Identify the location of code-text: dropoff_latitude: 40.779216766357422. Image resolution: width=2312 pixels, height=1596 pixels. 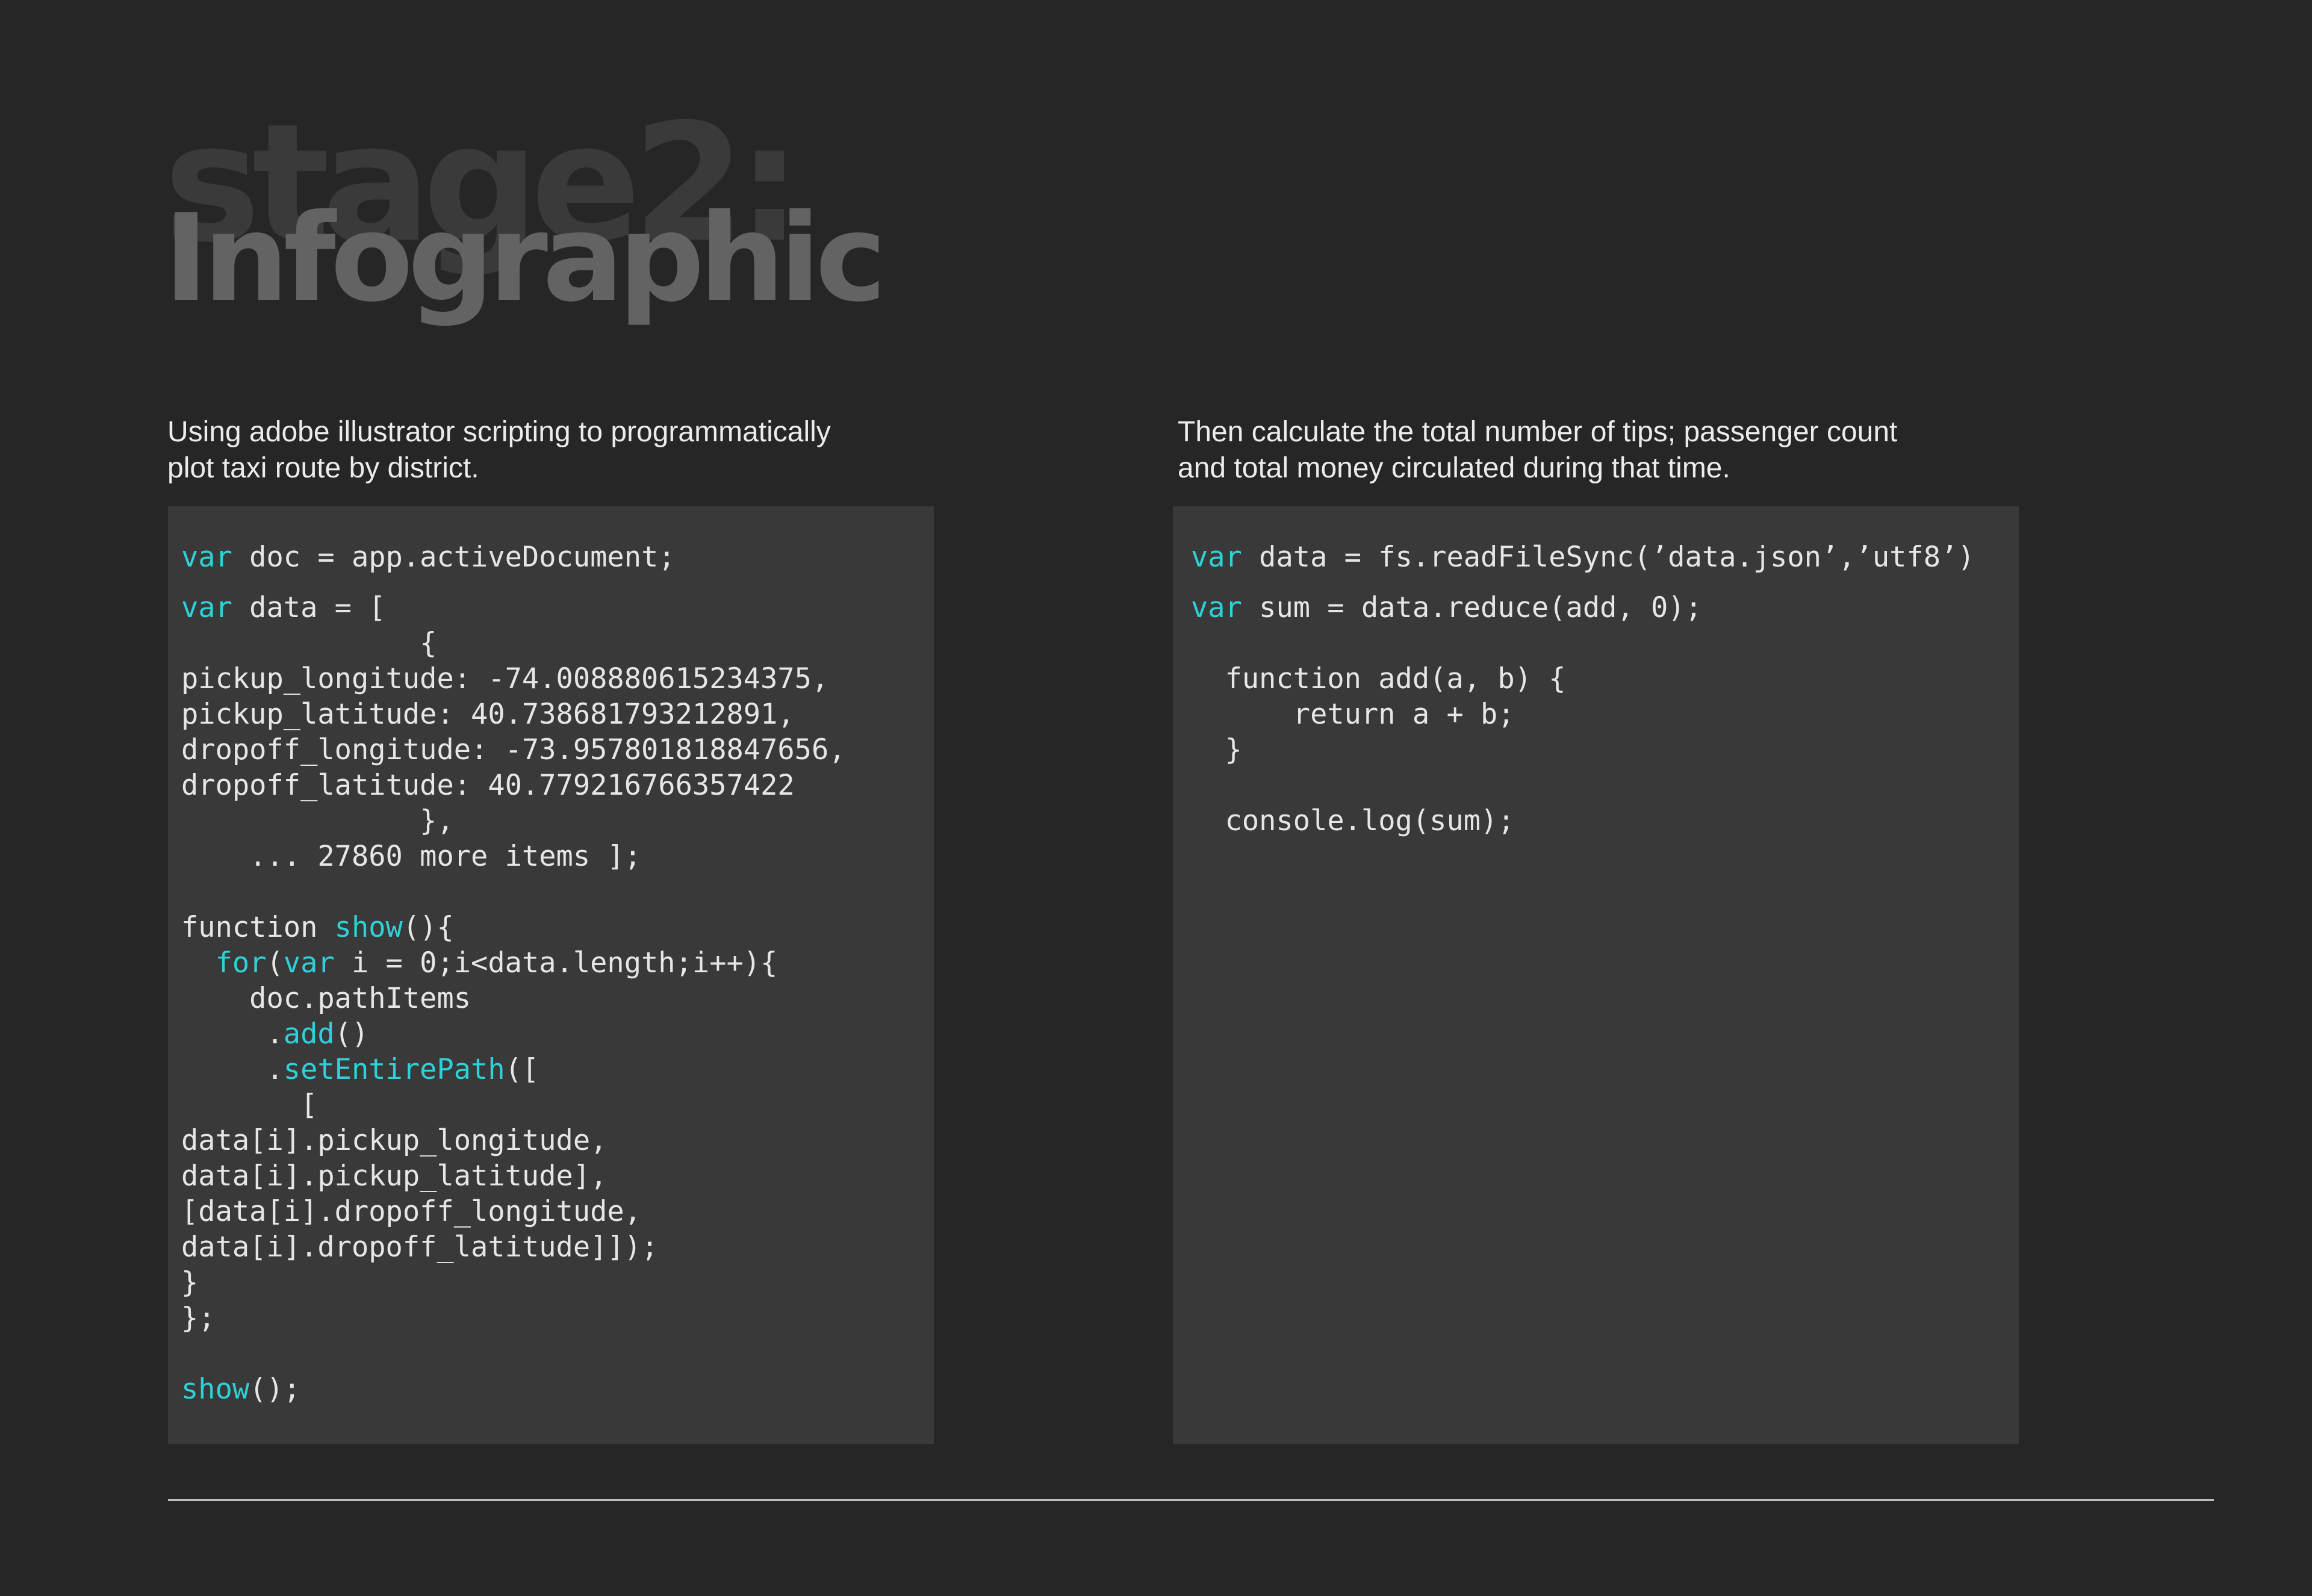
(488, 785).